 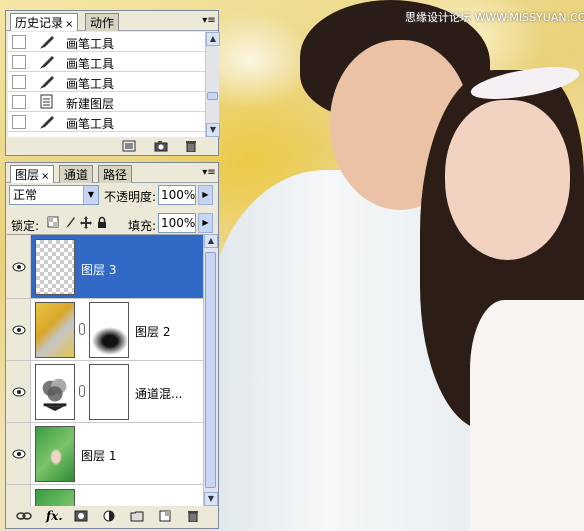 I want to click on new-document-from-state-icon, so click(x=129, y=146).